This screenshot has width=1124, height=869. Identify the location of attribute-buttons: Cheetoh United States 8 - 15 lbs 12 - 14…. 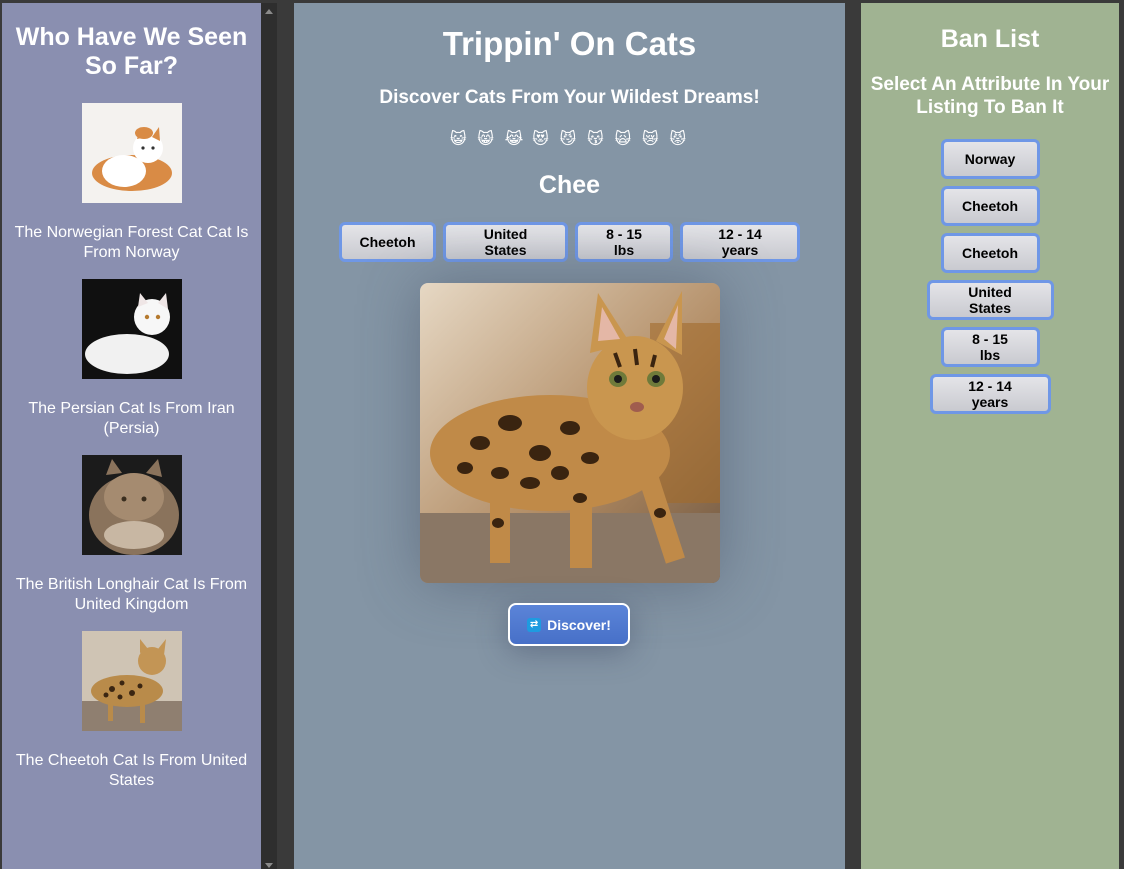
(569, 242).